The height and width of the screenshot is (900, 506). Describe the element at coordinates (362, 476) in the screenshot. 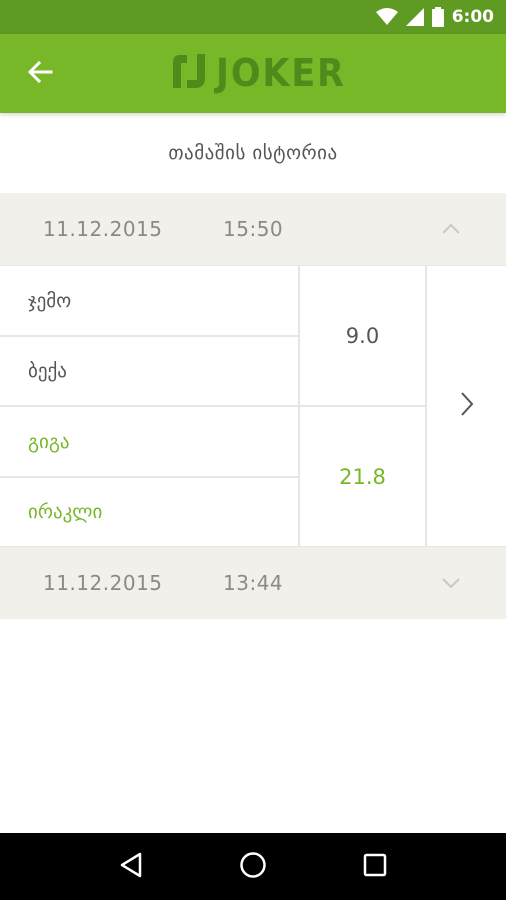

I see `team-score-winner: 21.8` at that location.